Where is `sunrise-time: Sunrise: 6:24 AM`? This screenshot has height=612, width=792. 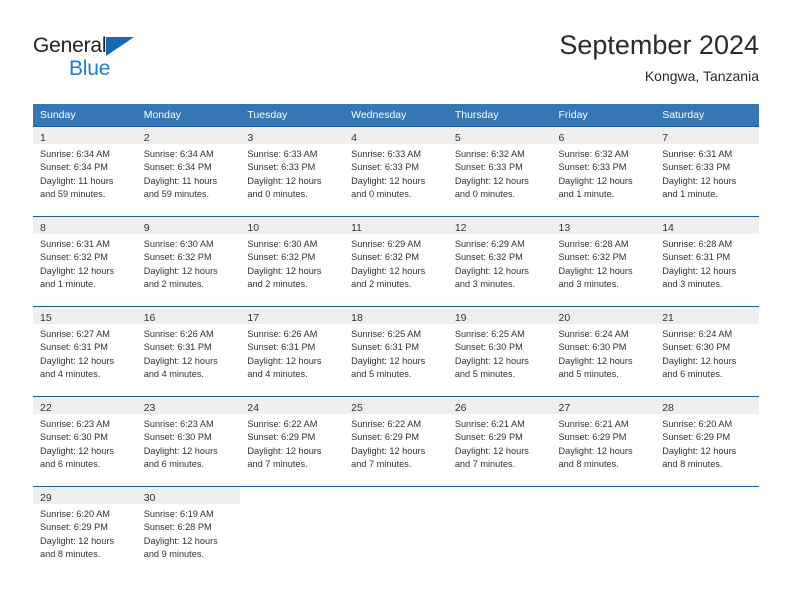
sunrise-time: Sunrise: 6:24 AM is located at coordinates (697, 334).